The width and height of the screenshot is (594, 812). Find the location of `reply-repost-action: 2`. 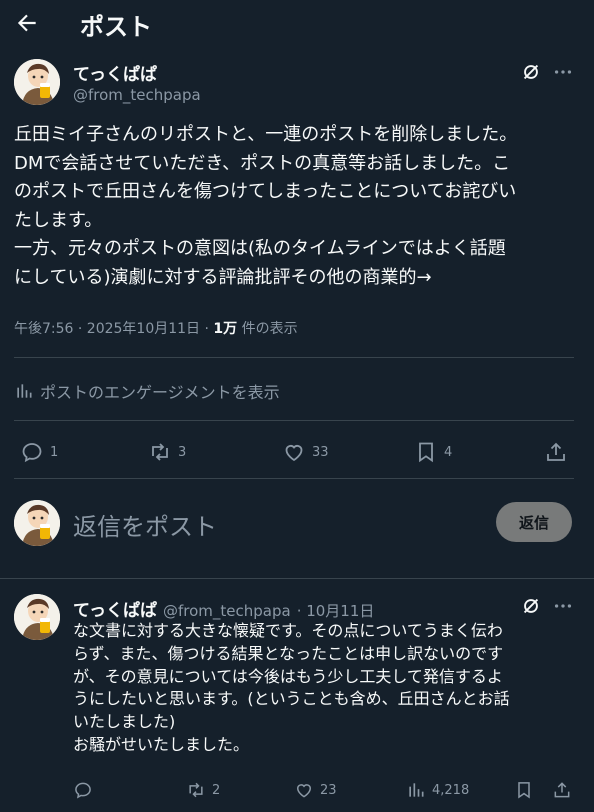

reply-repost-action: 2 is located at coordinates (203, 790).